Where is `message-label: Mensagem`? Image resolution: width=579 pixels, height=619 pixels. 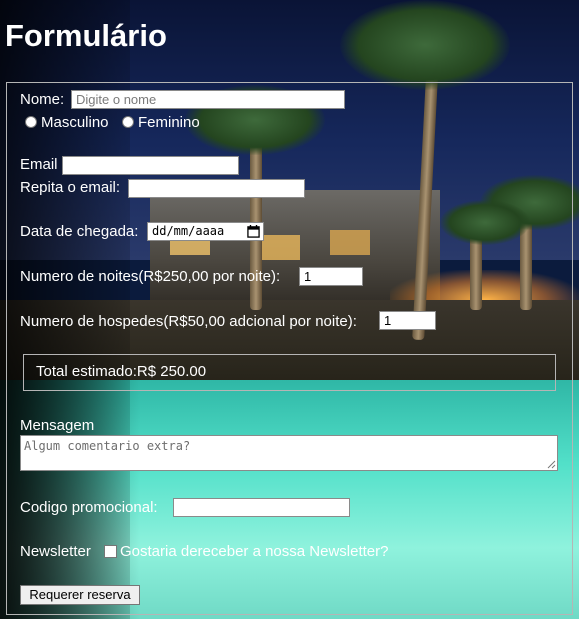 message-label: Mensagem is located at coordinates (57, 425).